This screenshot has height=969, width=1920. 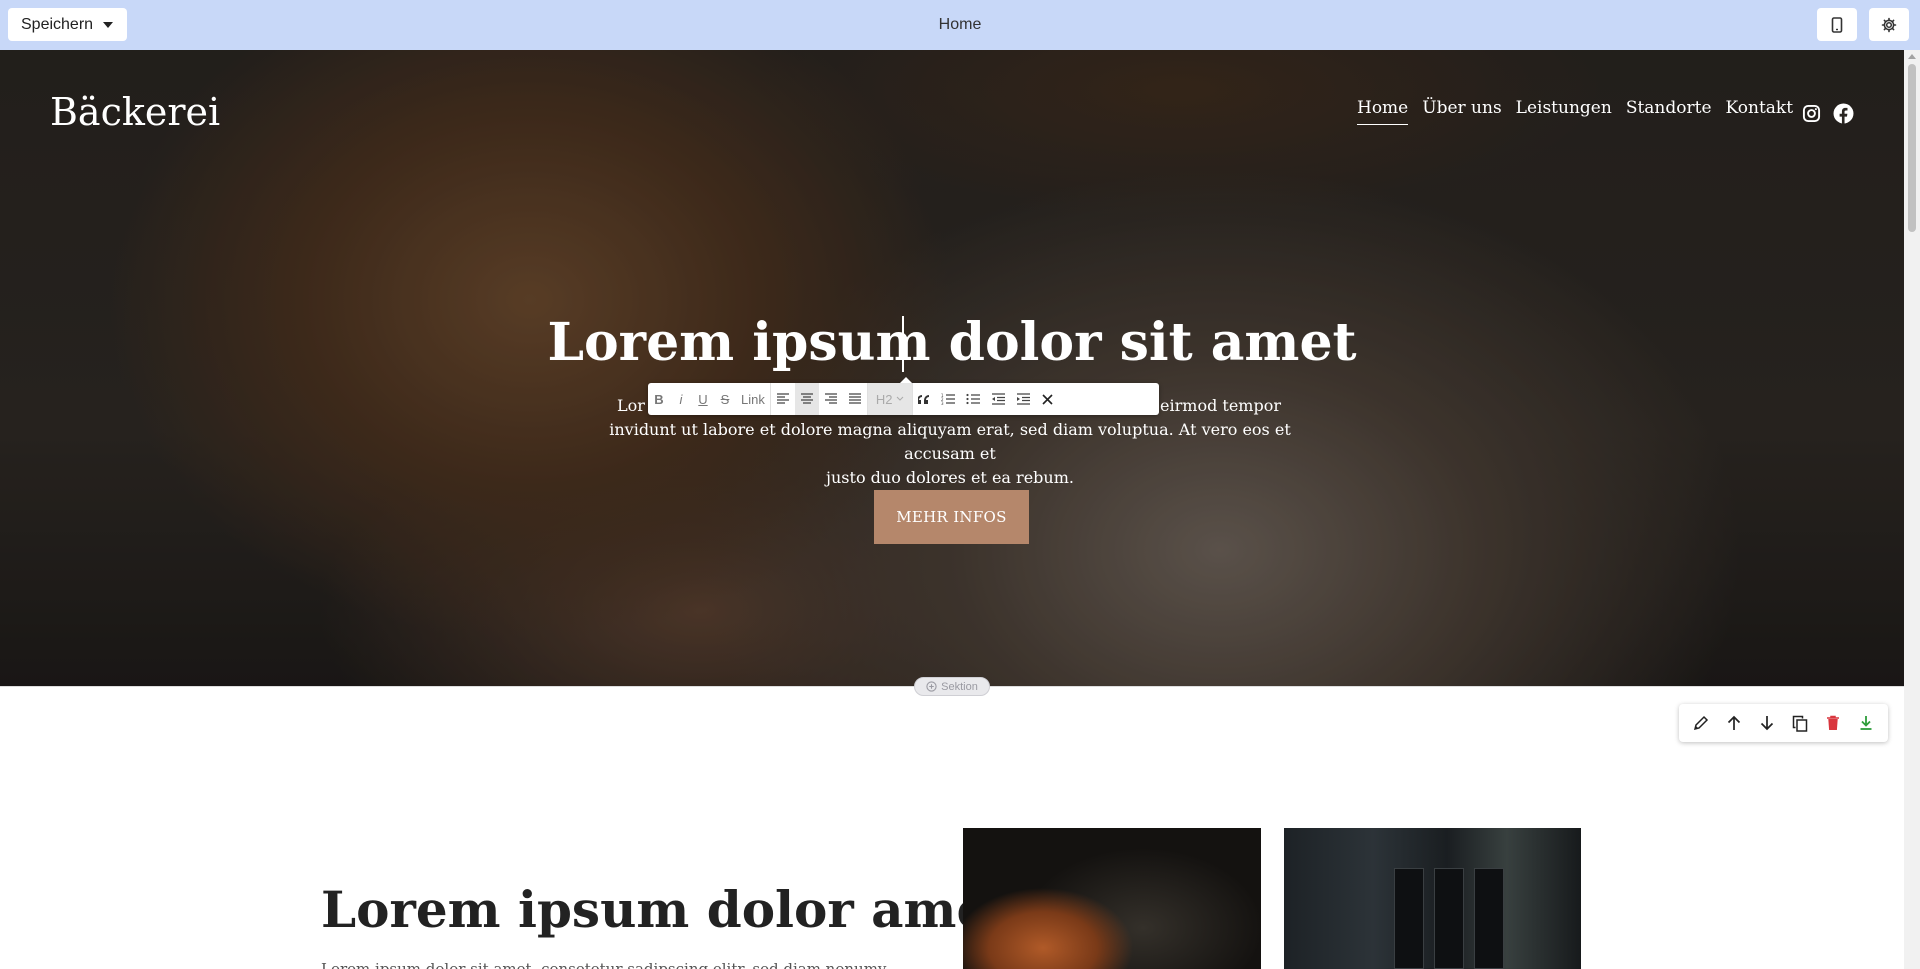 I want to click on move-down-button, so click(x=1767, y=723).